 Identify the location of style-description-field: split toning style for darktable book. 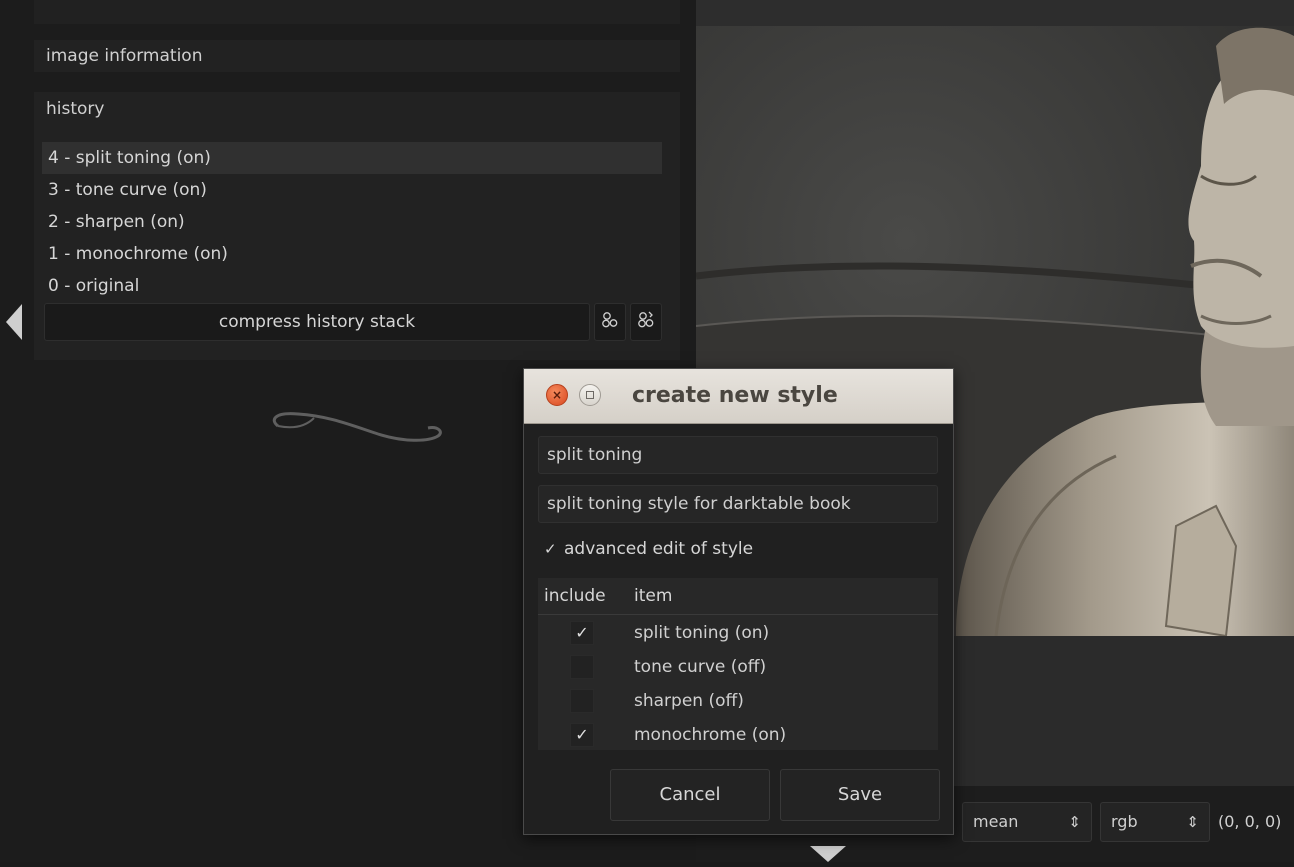
(738, 504).